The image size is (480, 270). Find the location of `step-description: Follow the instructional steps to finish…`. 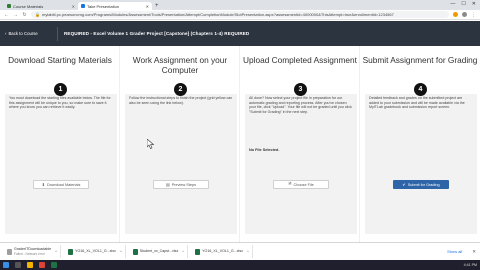

step-description: Follow the instructional steps to finish… is located at coordinates (181, 100).